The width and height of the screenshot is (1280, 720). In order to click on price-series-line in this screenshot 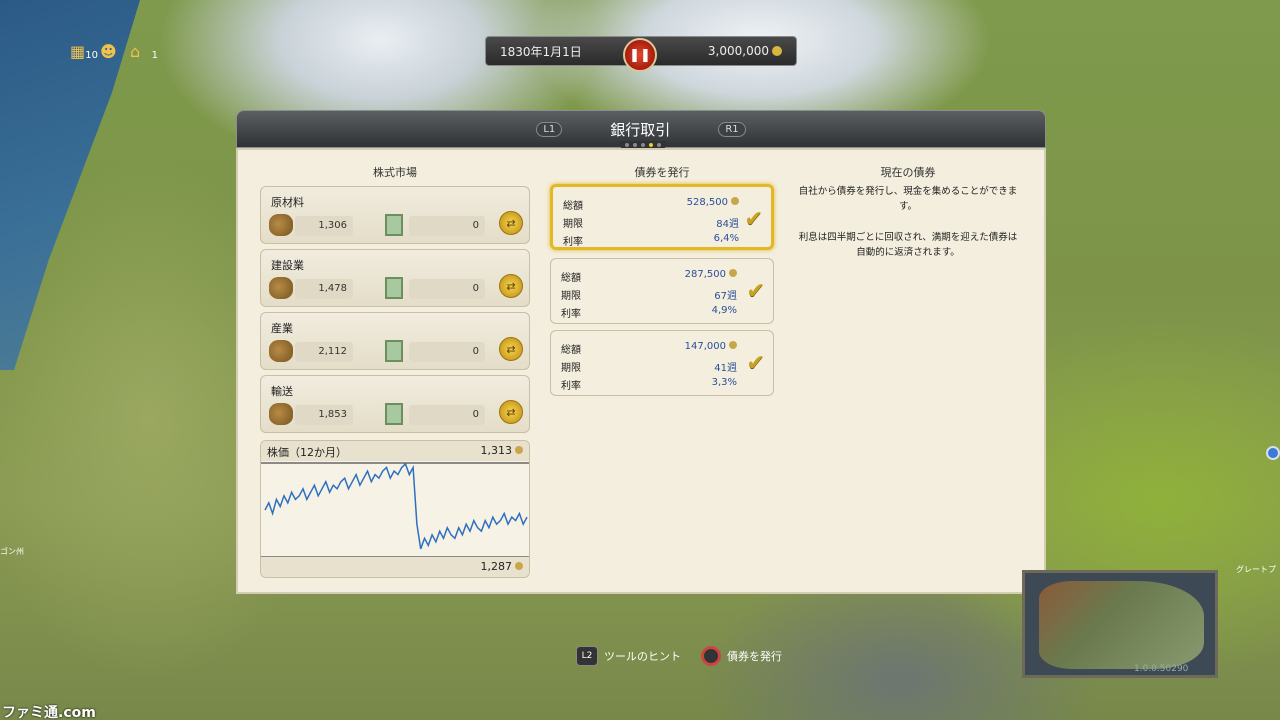, I will do `click(396, 506)`.